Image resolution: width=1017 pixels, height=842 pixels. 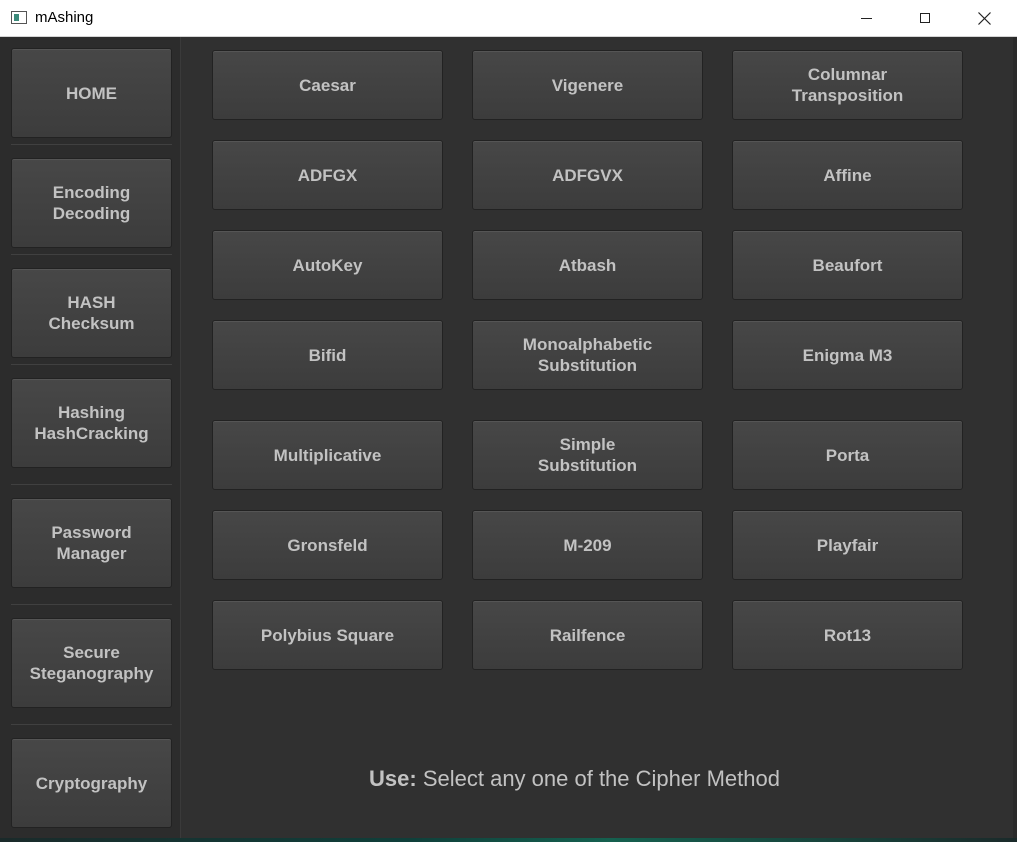 What do you see at coordinates (847, 85) in the screenshot?
I see `cipher-button-columnar-transposition: Columnar Transposition` at bounding box center [847, 85].